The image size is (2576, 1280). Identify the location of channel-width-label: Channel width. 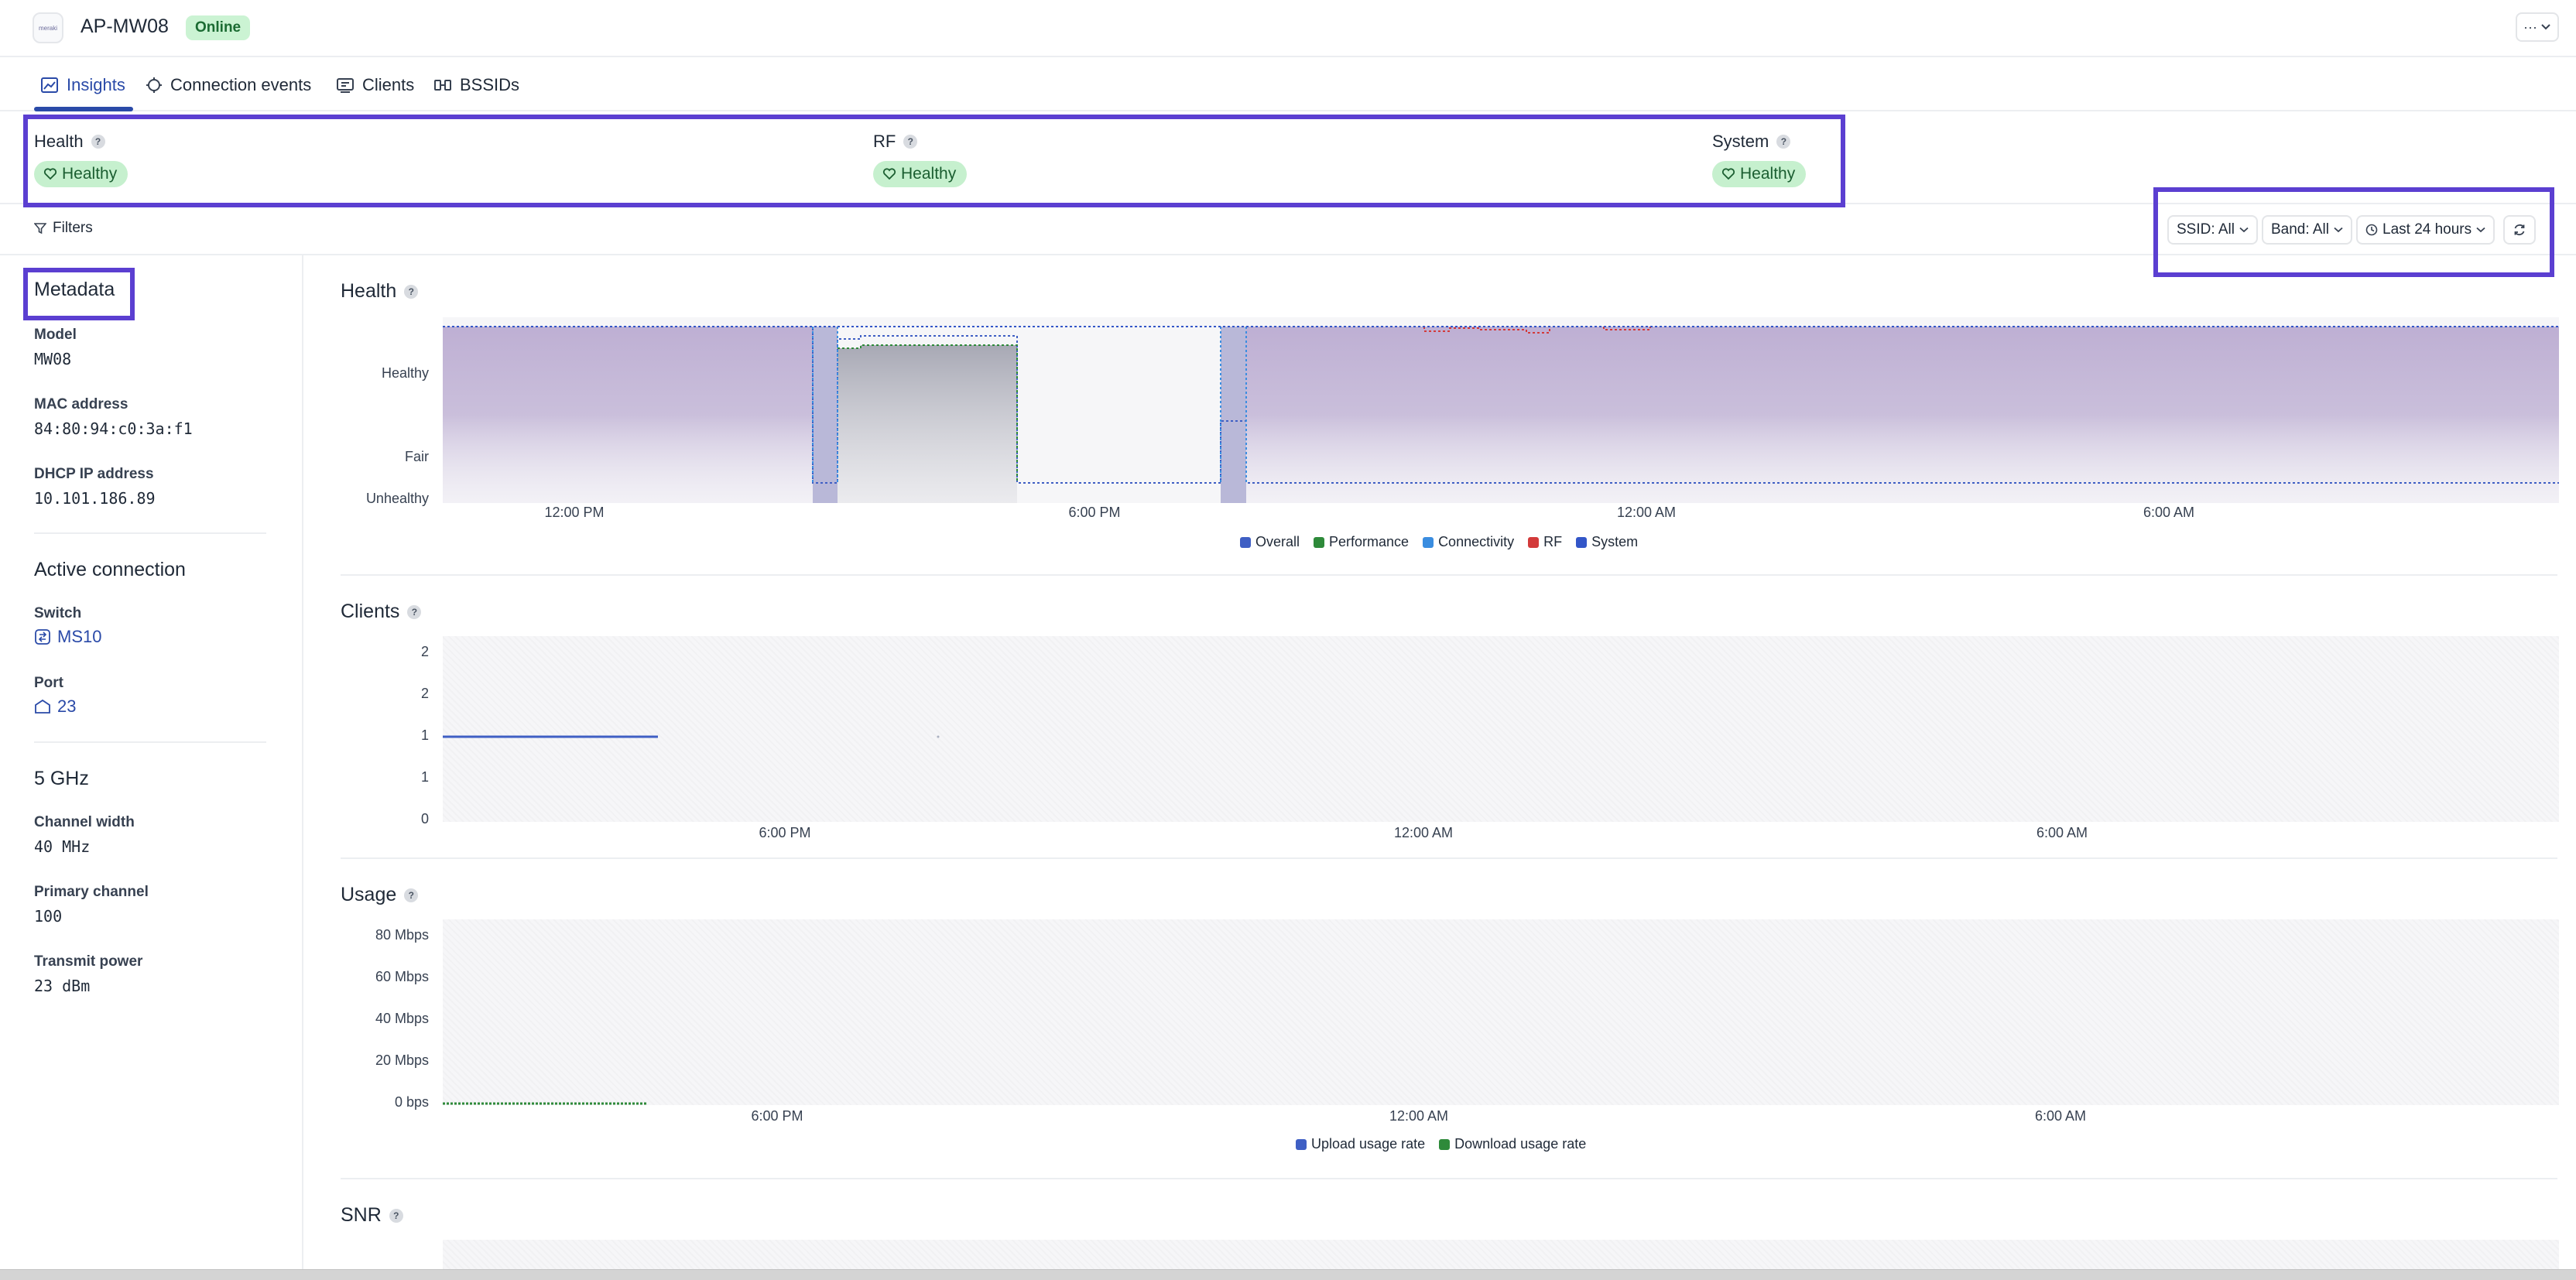
(84, 822).